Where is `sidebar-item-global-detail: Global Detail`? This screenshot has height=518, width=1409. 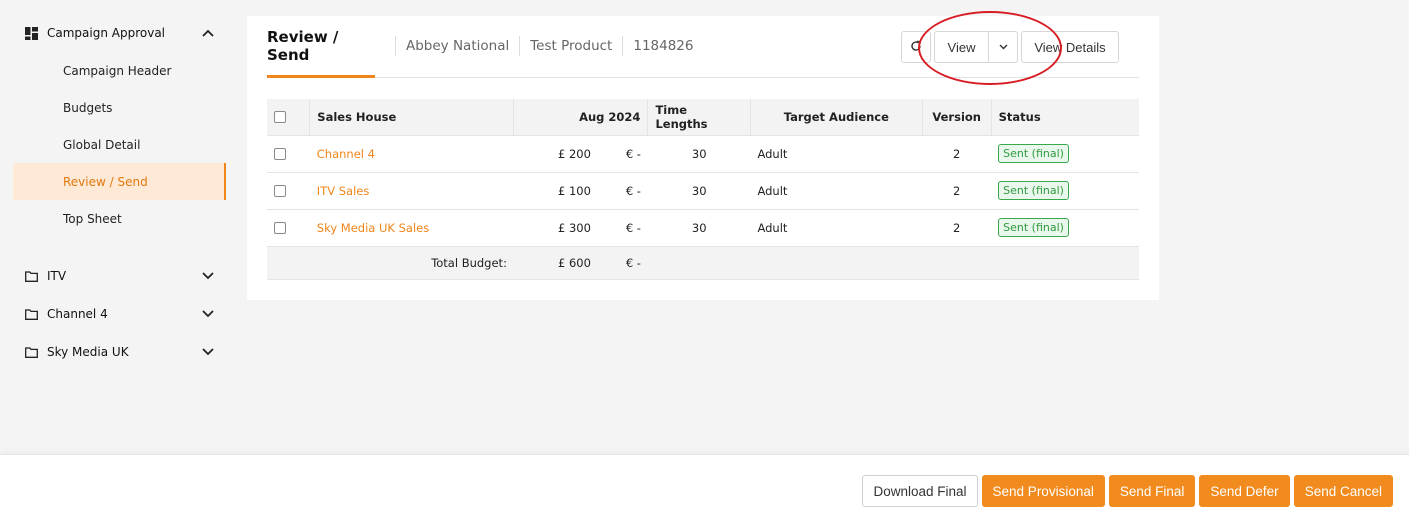 sidebar-item-global-detail: Global Detail is located at coordinates (113, 144).